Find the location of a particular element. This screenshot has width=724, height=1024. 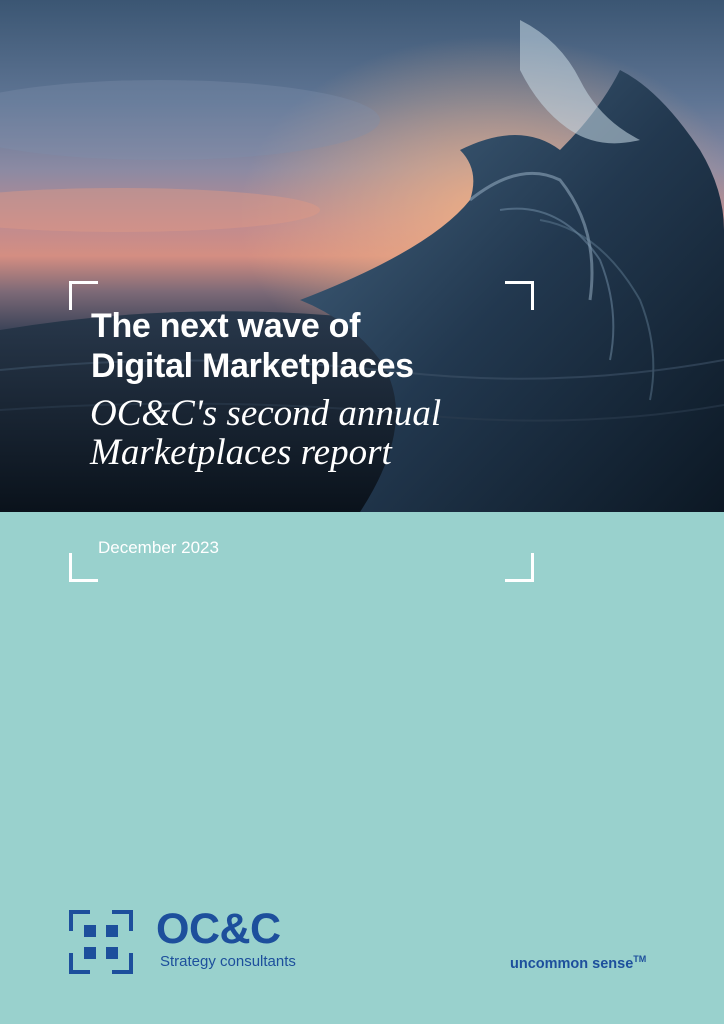

report-subtitle: OC&C's second annual Marketplaces report is located at coordinates (265, 433).